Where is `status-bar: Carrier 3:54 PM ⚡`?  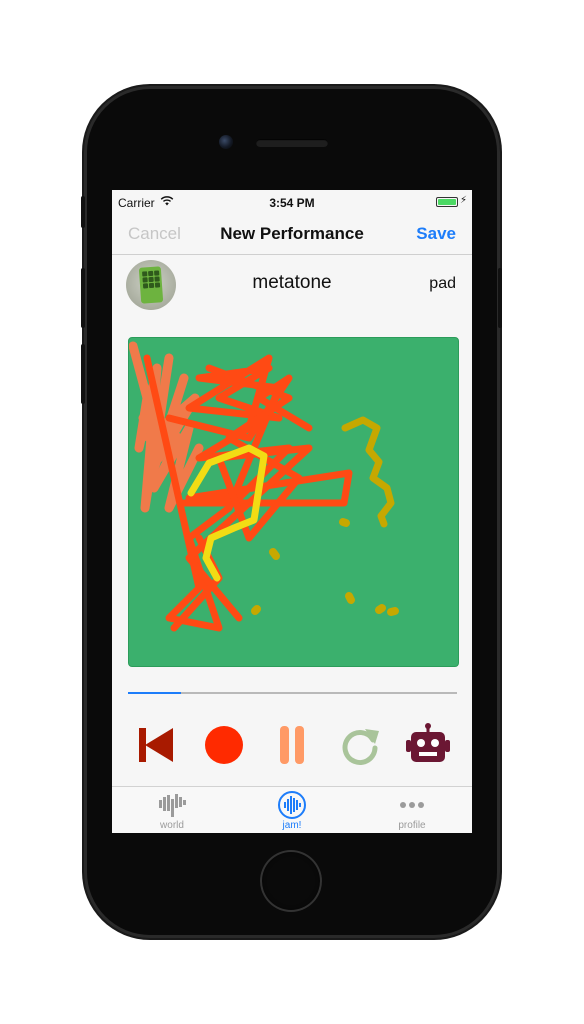 status-bar: Carrier 3:54 PM ⚡ is located at coordinates (292, 202).